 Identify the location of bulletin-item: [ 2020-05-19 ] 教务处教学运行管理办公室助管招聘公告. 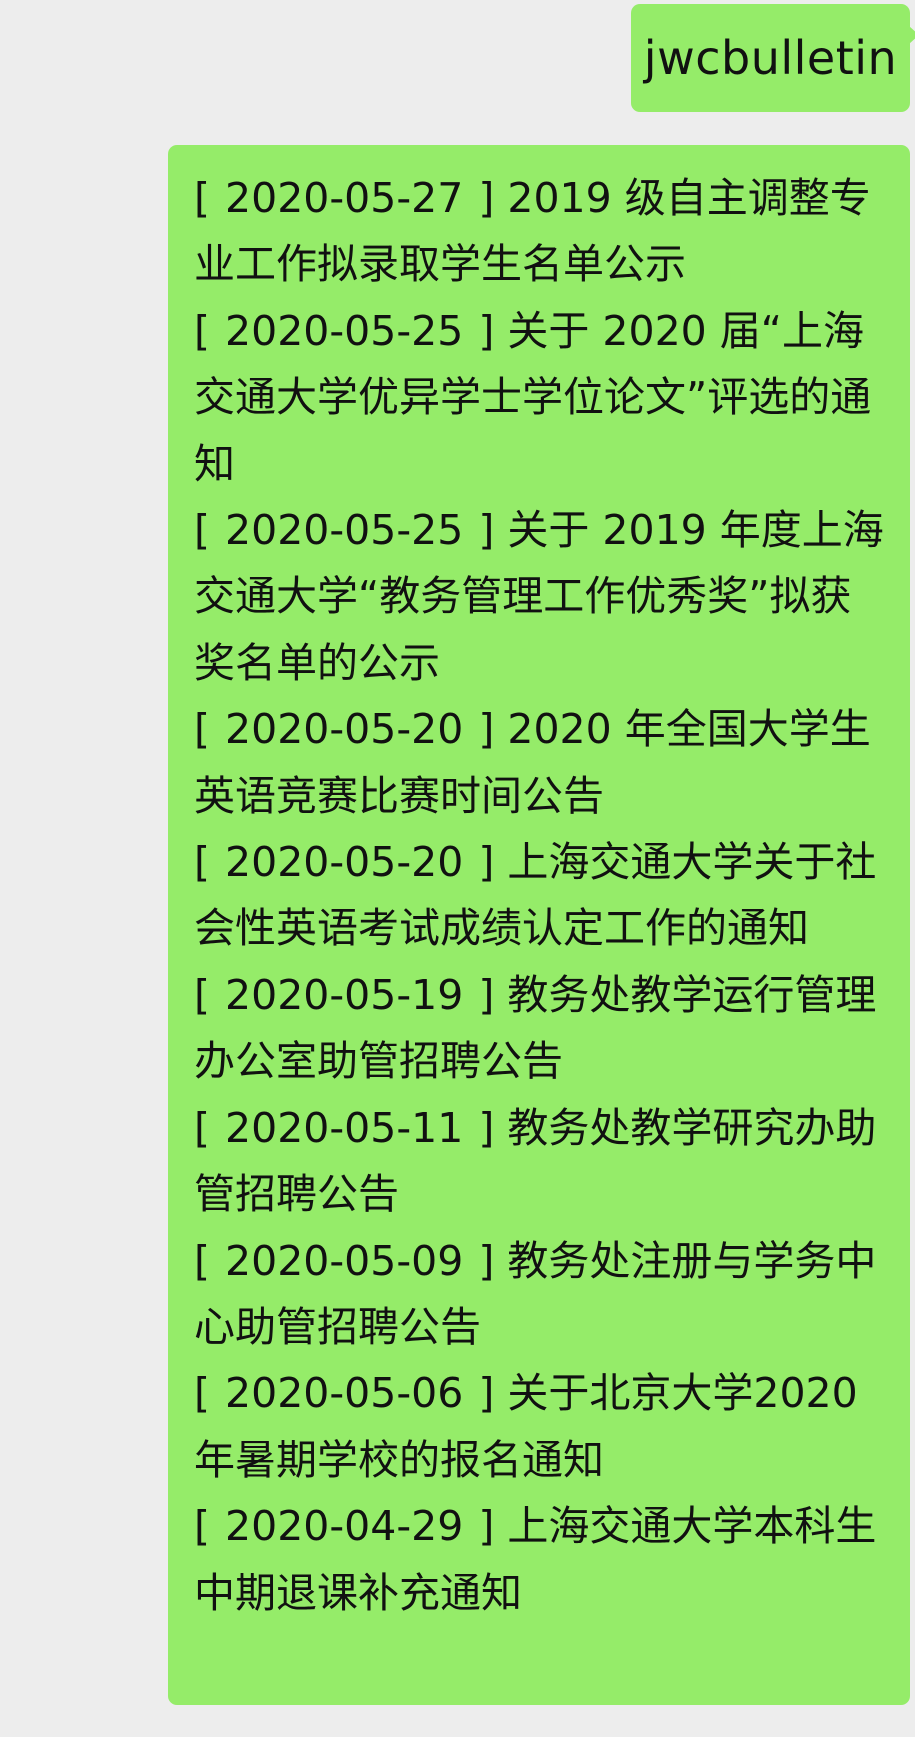
(542, 1028).